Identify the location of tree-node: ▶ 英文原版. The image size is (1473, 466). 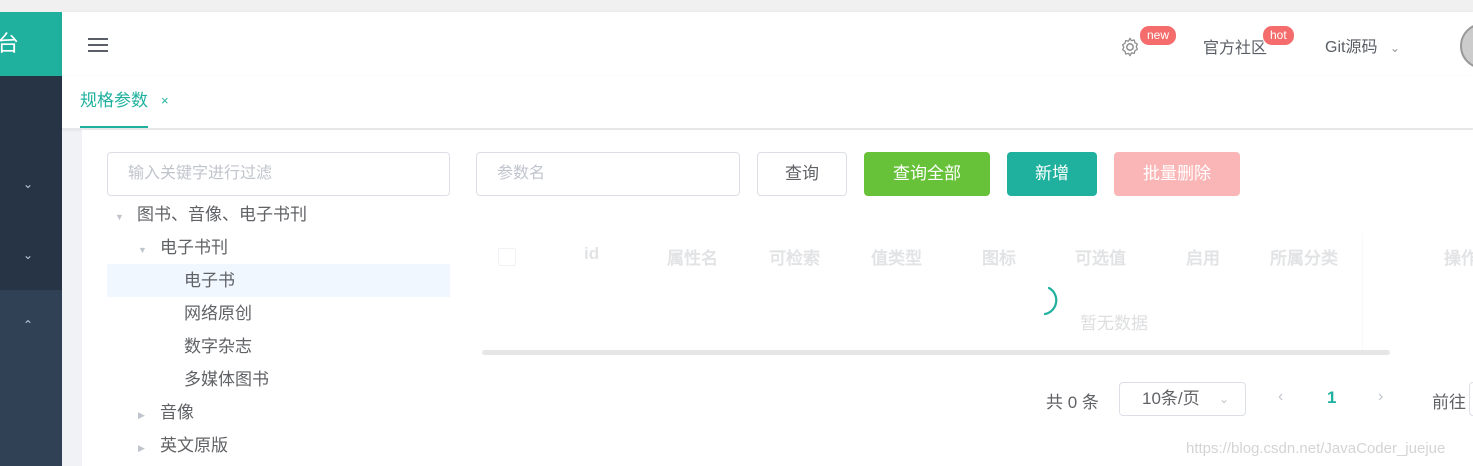
(183, 445).